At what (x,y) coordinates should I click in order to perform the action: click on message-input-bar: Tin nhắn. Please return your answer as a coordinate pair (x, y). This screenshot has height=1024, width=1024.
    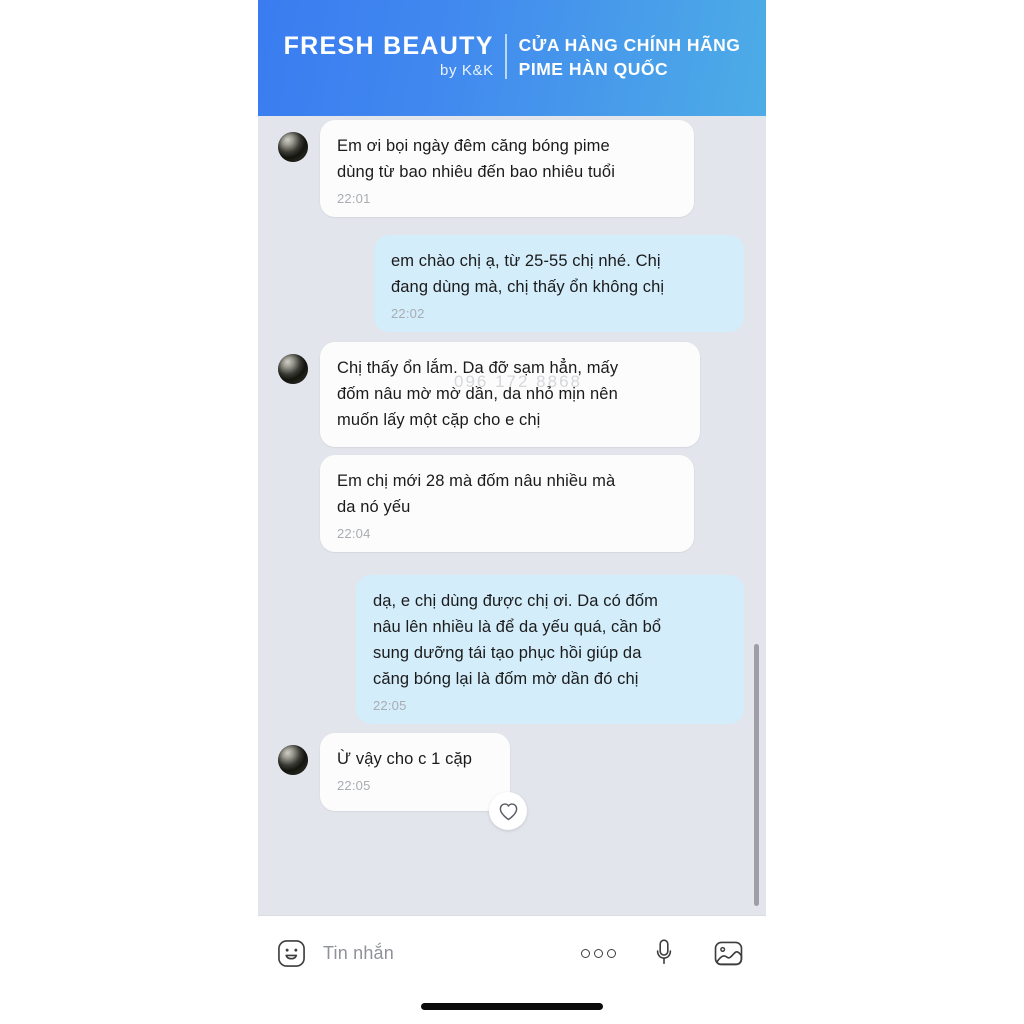
    Looking at the image, I should click on (512, 969).